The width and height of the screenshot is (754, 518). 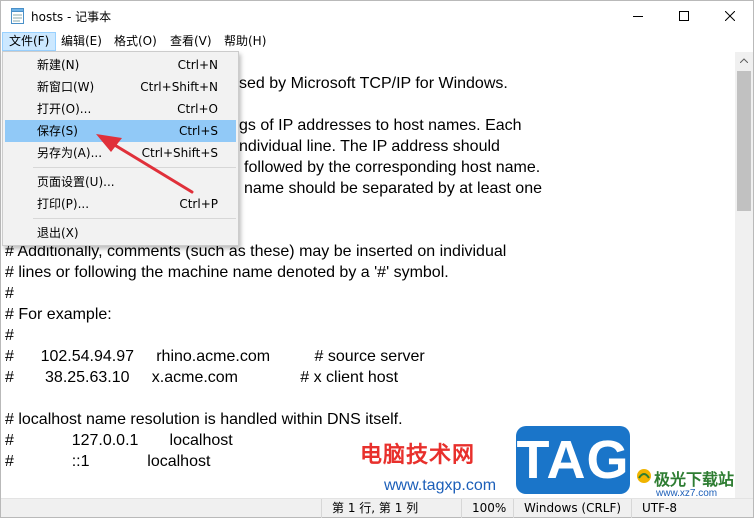 What do you see at coordinates (687, 493) in the screenshot?
I see `watermark-logo-en: www.xz7.com` at bounding box center [687, 493].